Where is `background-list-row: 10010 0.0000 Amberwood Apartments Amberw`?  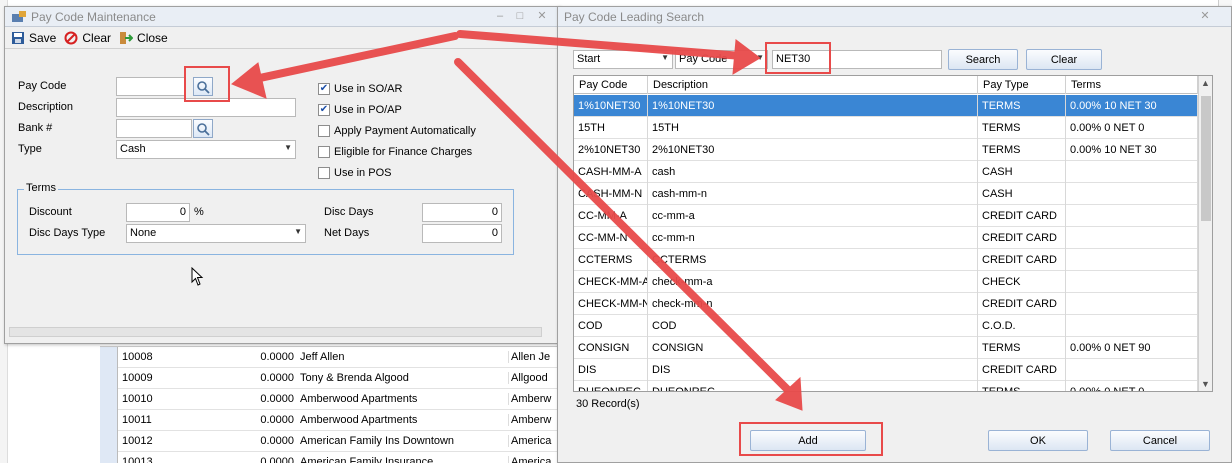 background-list-row: 10010 0.0000 Amberwood Apartments Amberw is located at coordinates (330, 399).